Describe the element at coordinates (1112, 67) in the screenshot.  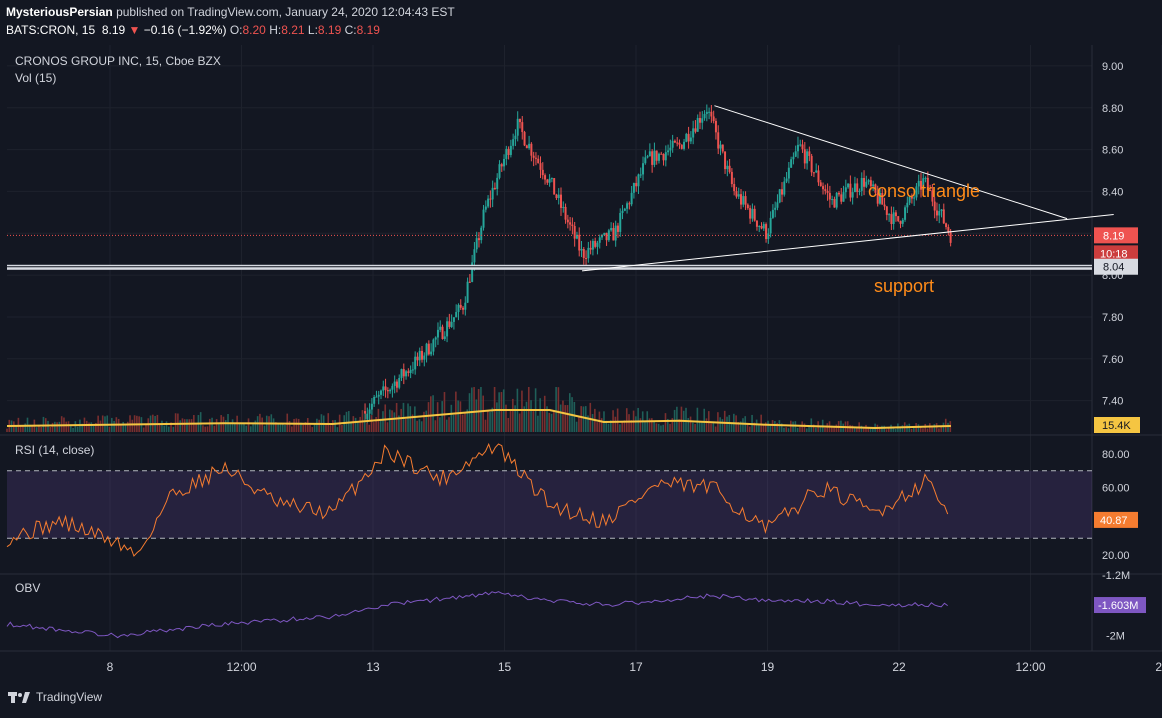
I see `price-axis-tick: 9.00` at that location.